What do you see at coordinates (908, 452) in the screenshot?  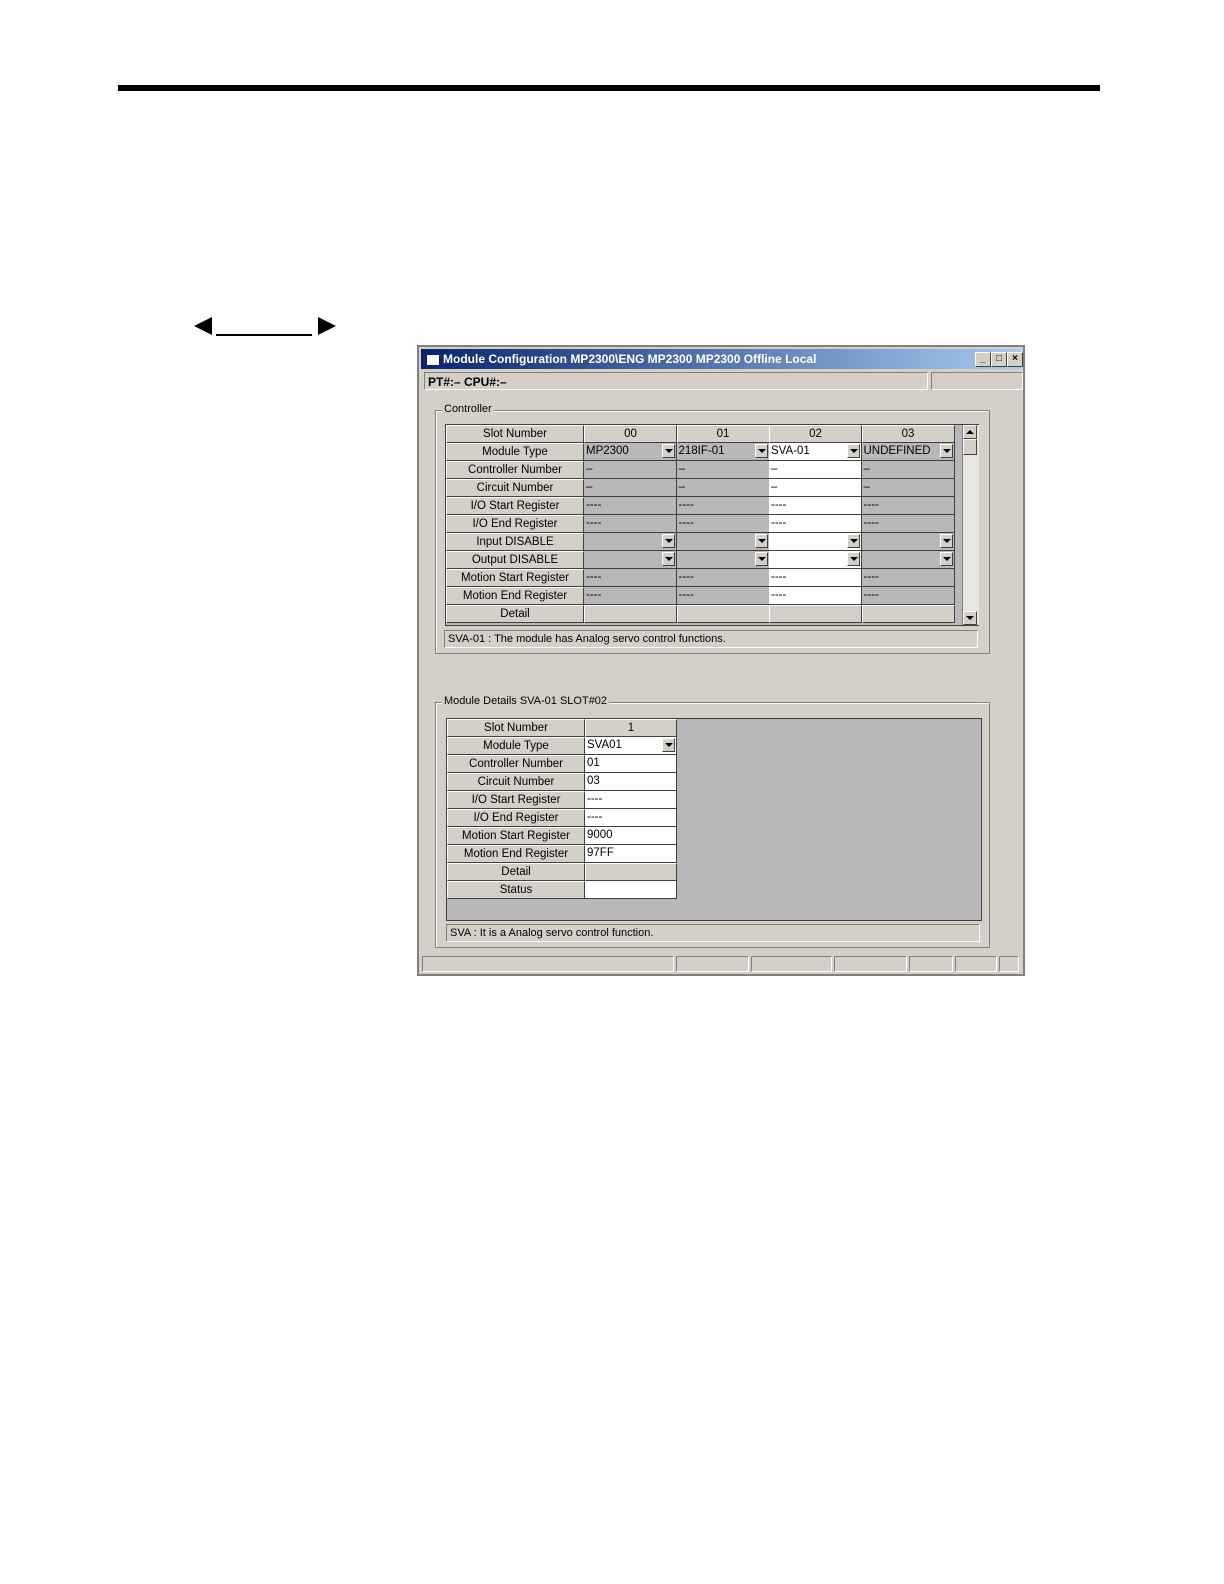 I see `module-type-select: UNDEFINED` at bounding box center [908, 452].